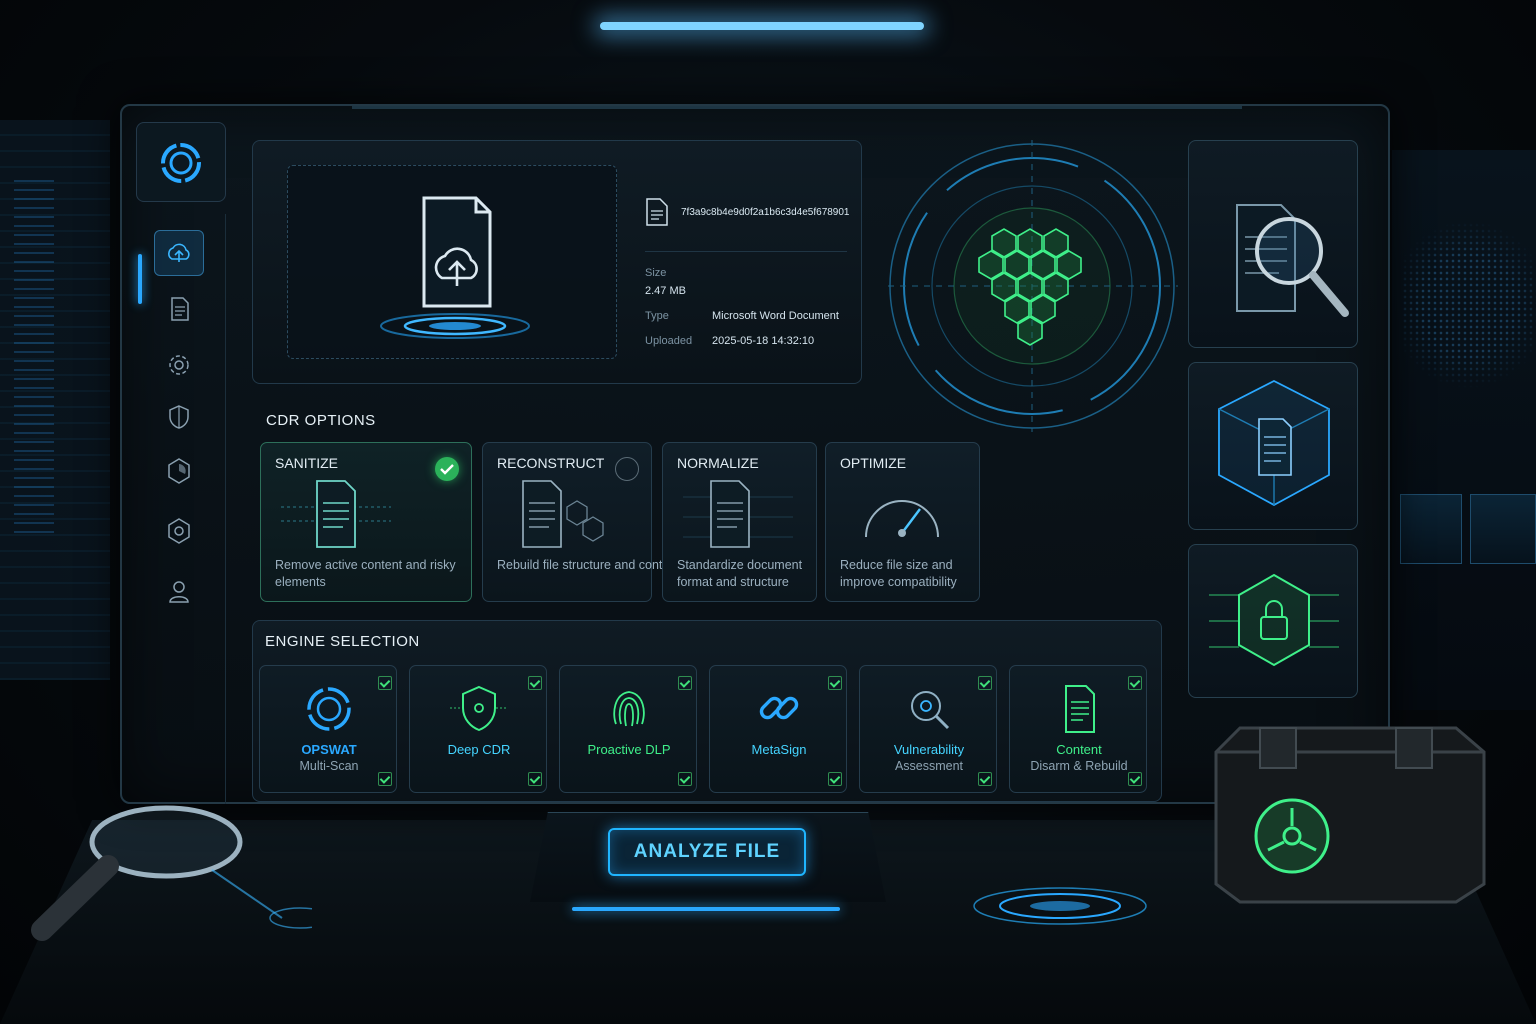  I want to click on biohazard-case-icon, so click(1350, 815).